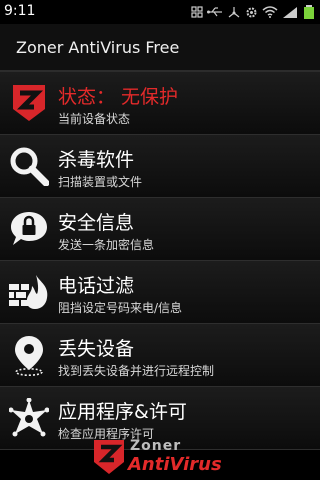 Image resolution: width=320 pixels, height=480 pixels. Describe the element at coordinates (96, 349) in the screenshot. I see `menu-item-title: 丢失设备` at that location.